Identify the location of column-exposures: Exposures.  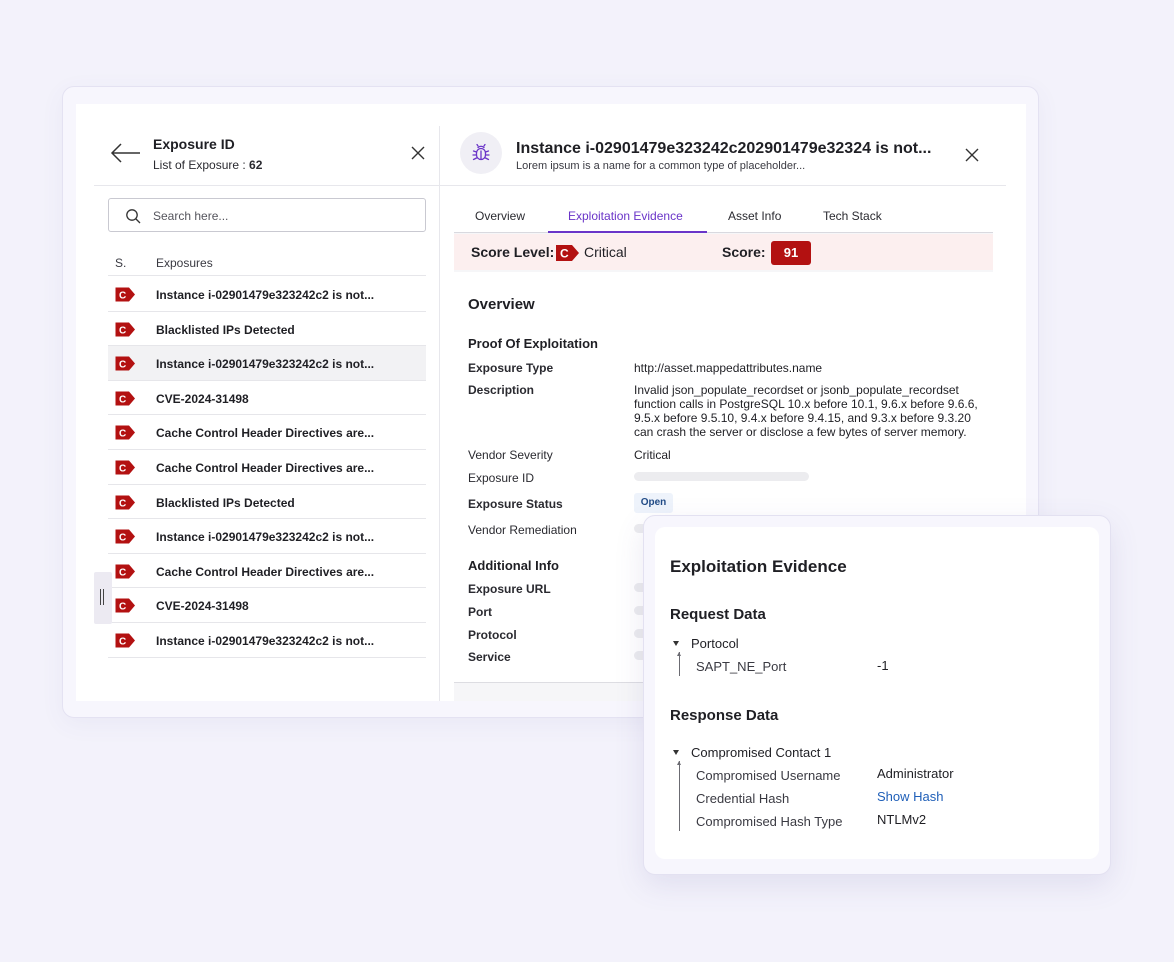
(184, 263).